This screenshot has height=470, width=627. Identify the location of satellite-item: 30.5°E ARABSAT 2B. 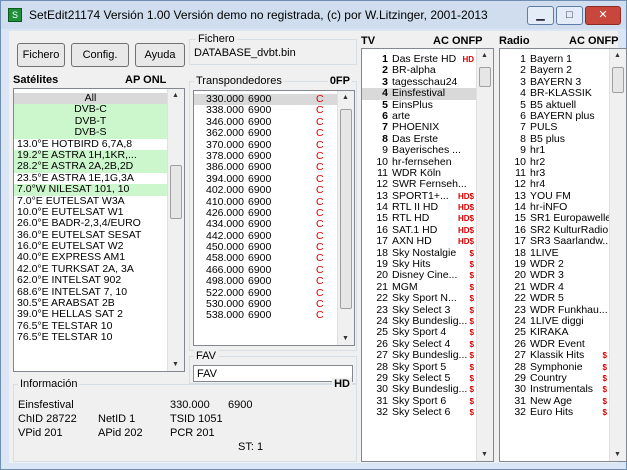
(90, 303).